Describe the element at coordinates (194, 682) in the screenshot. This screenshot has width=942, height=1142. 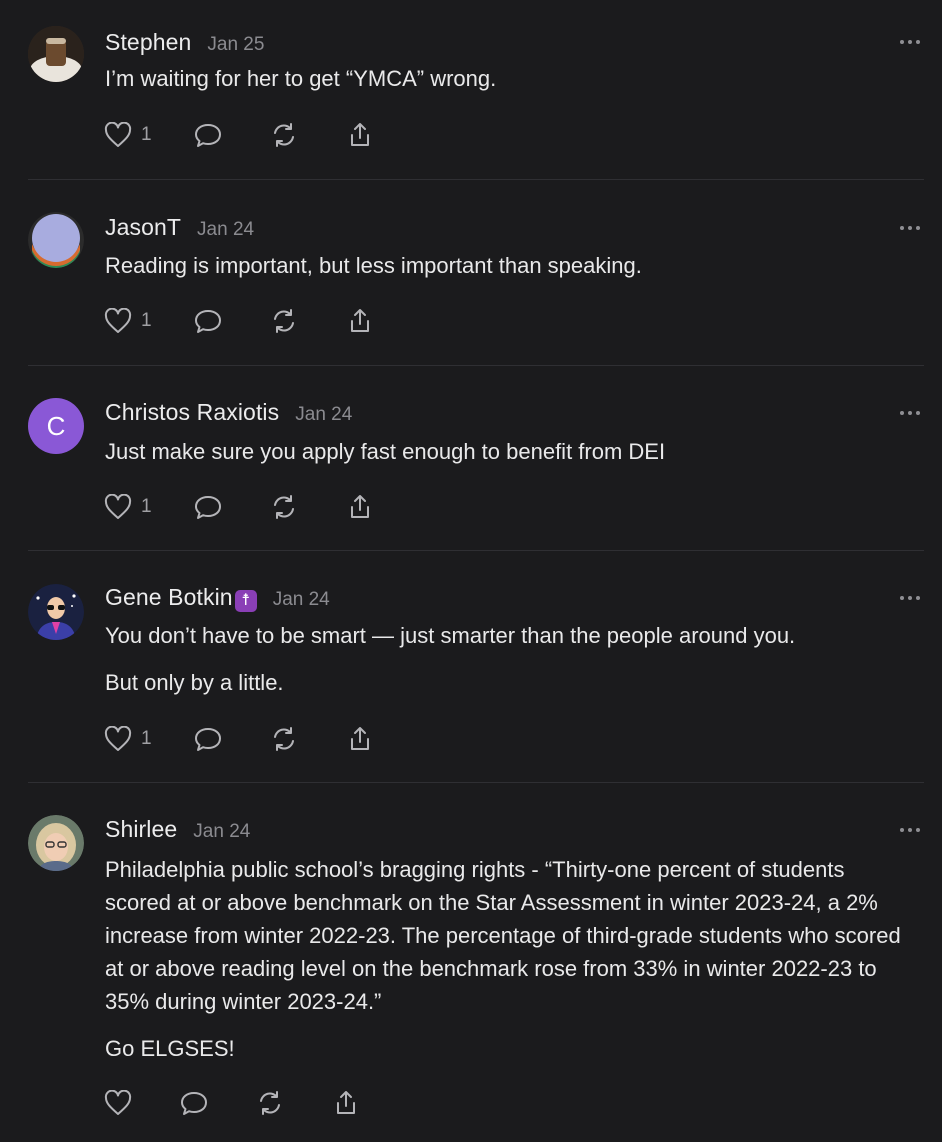
I see `comment-text: But only by a little.` at that location.